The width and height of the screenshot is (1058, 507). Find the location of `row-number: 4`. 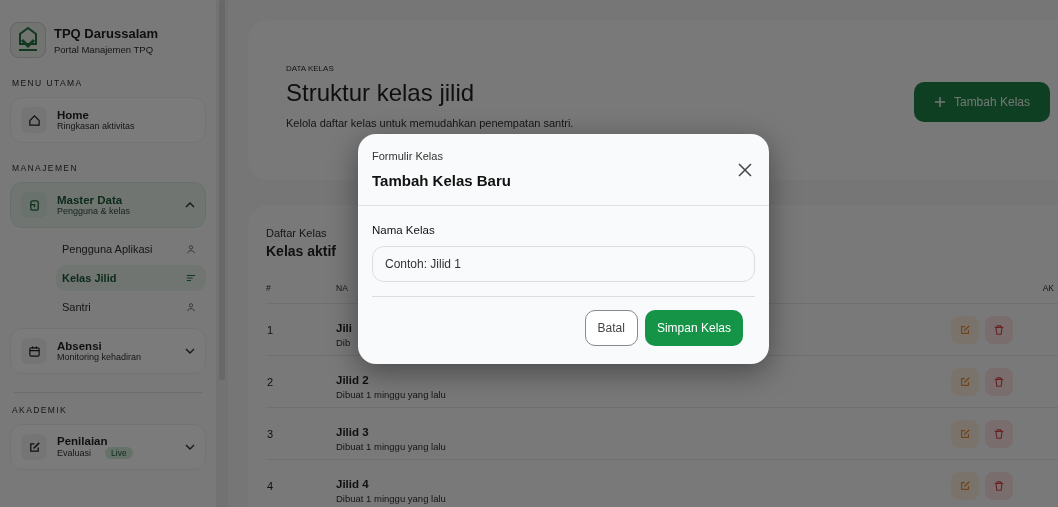

row-number: 4 is located at coordinates (270, 485).